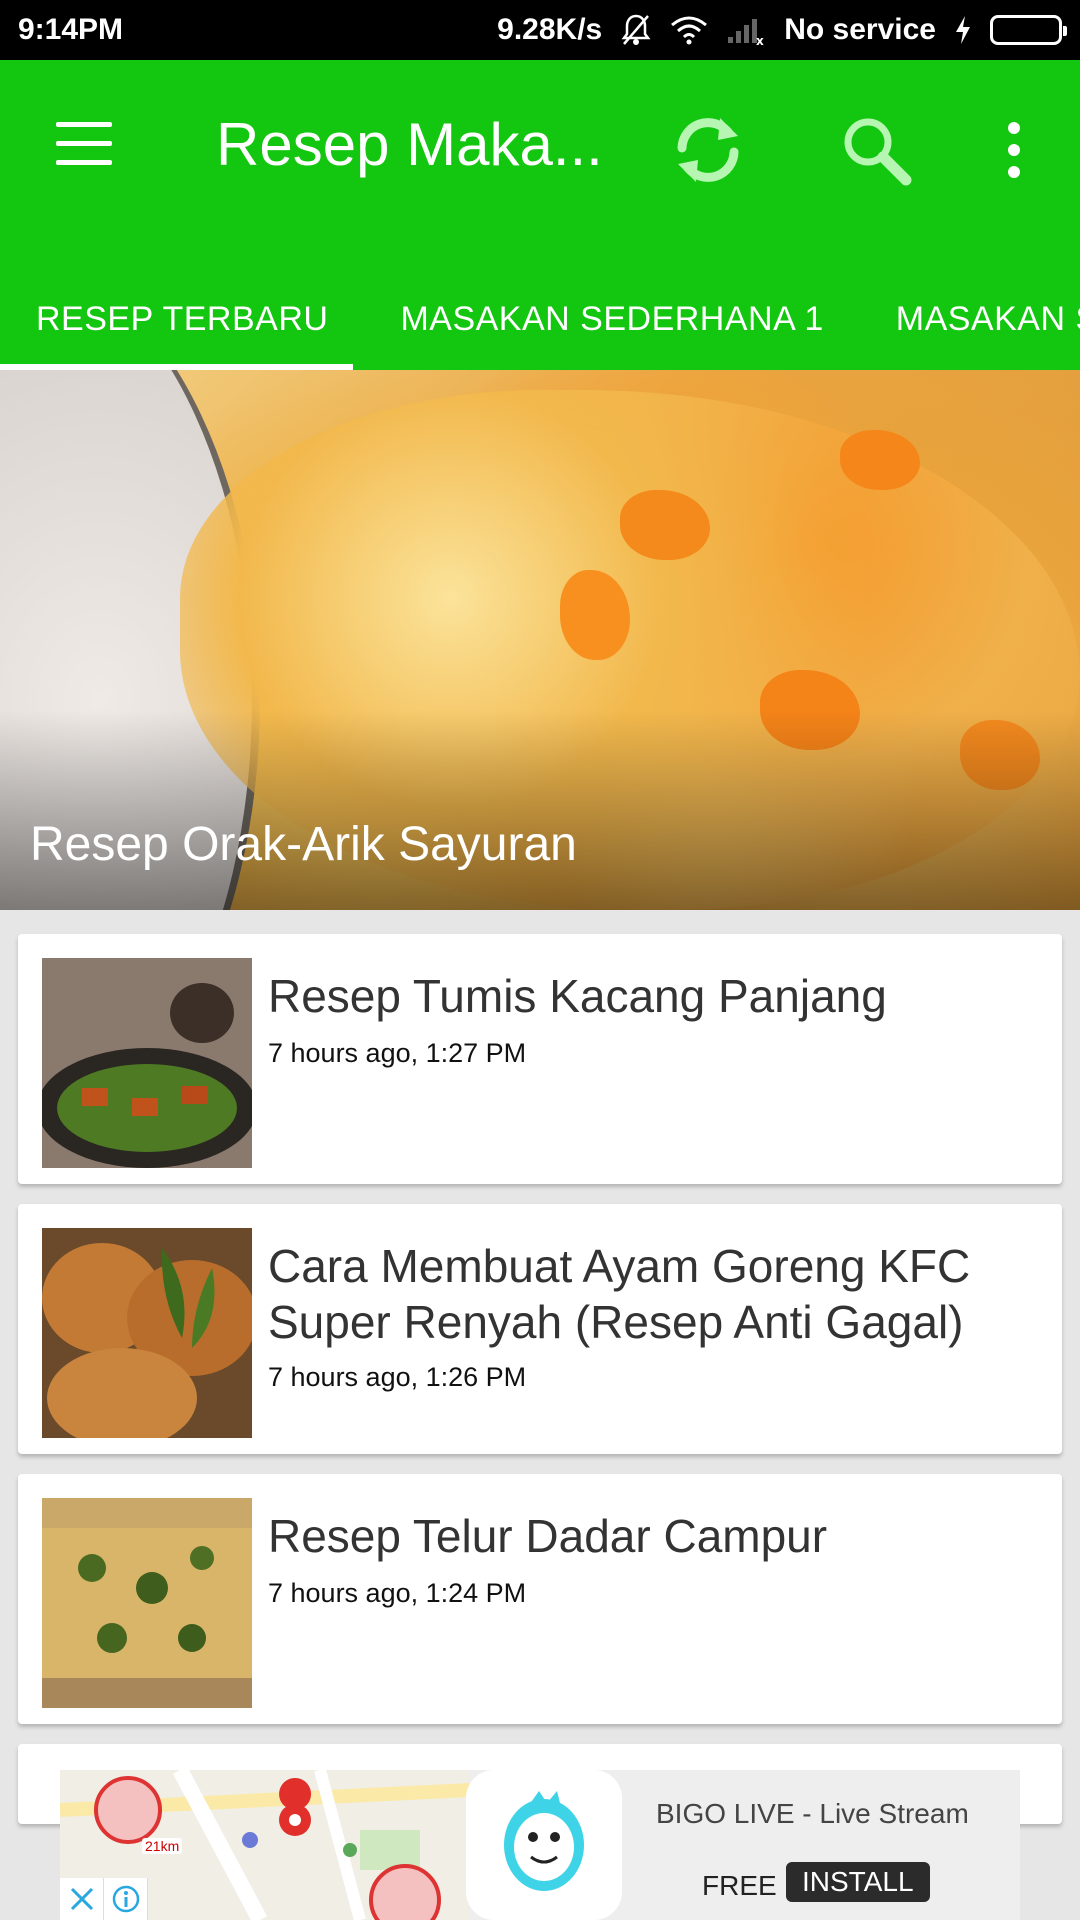  I want to click on refresh-icon, so click(708, 150).